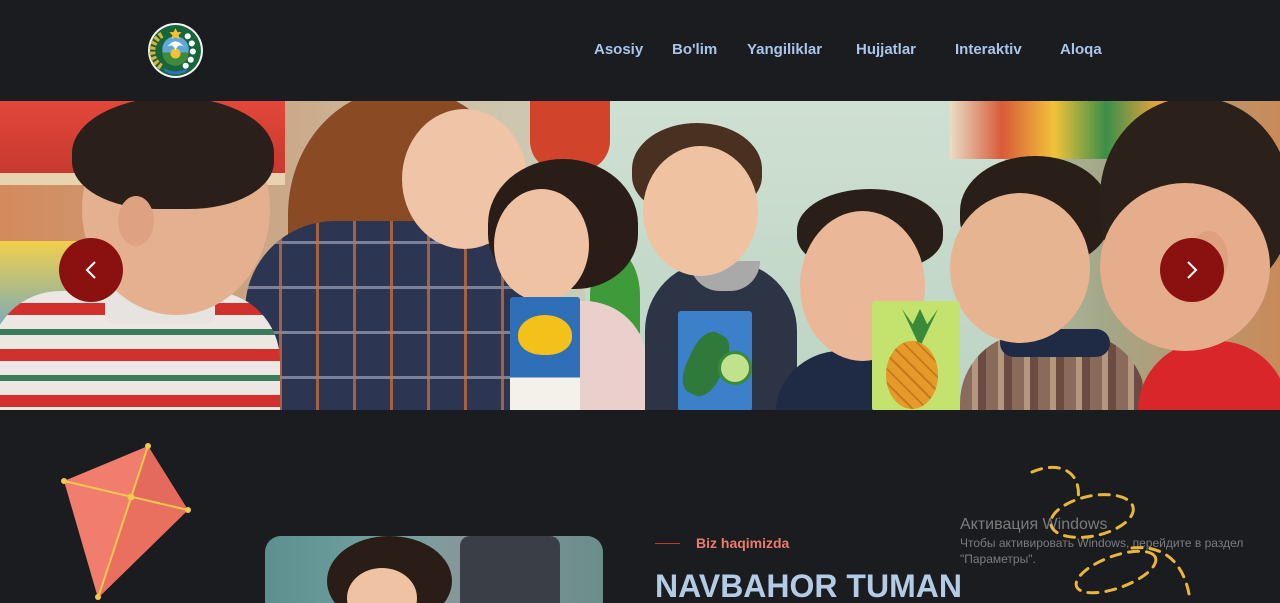 This screenshot has height=603, width=1280. I want to click on photo-cucumber-card, so click(715, 360).